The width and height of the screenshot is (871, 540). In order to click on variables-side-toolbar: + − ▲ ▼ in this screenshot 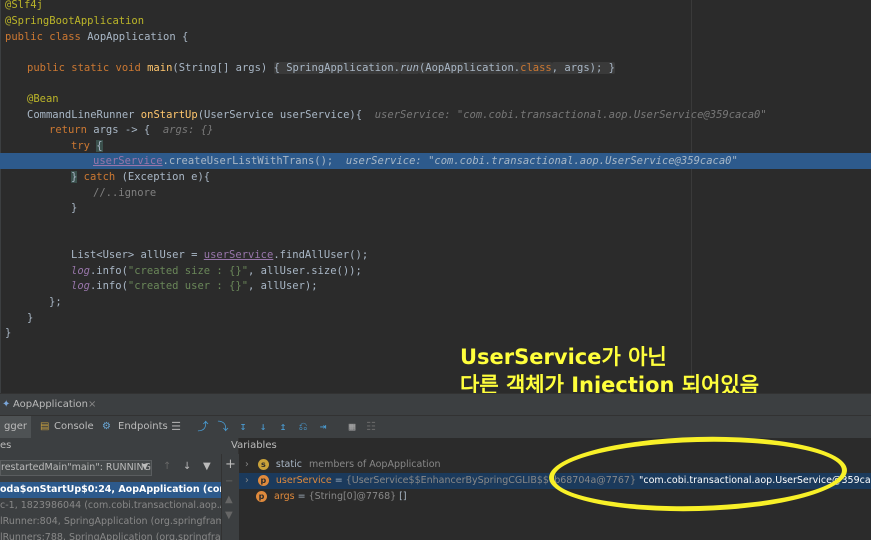, I will do `click(230, 497)`.